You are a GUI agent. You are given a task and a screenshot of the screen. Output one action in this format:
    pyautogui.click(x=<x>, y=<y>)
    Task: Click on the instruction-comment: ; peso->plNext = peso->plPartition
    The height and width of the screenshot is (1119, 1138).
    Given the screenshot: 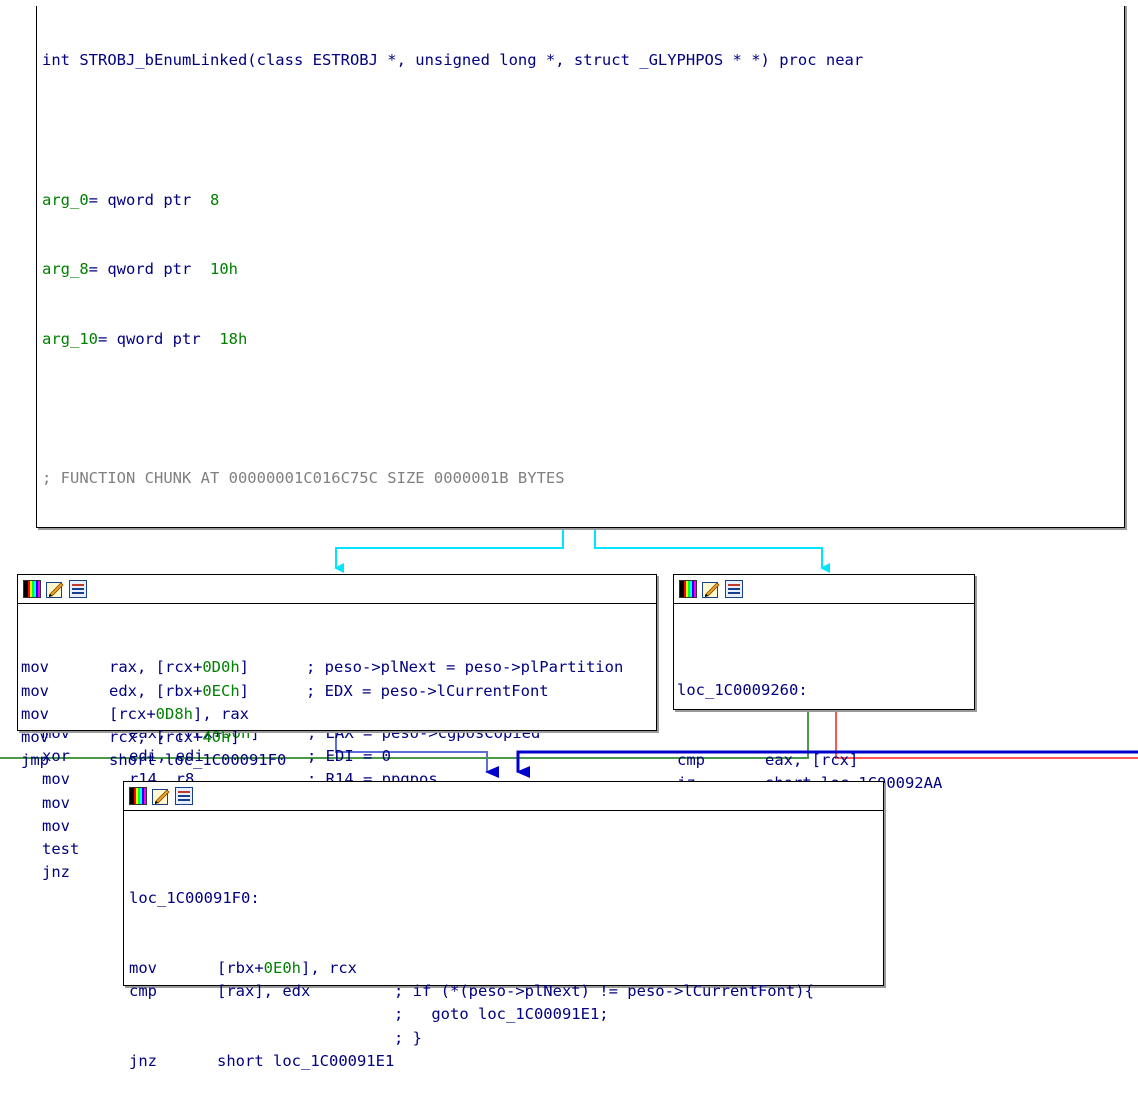 What is the action you would take?
    pyautogui.click(x=465, y=667)
    